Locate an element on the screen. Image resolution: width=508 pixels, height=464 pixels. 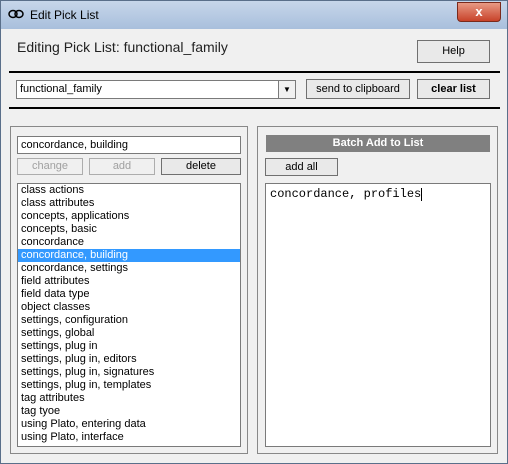
add-button: add is located at coordinates (122, 166).